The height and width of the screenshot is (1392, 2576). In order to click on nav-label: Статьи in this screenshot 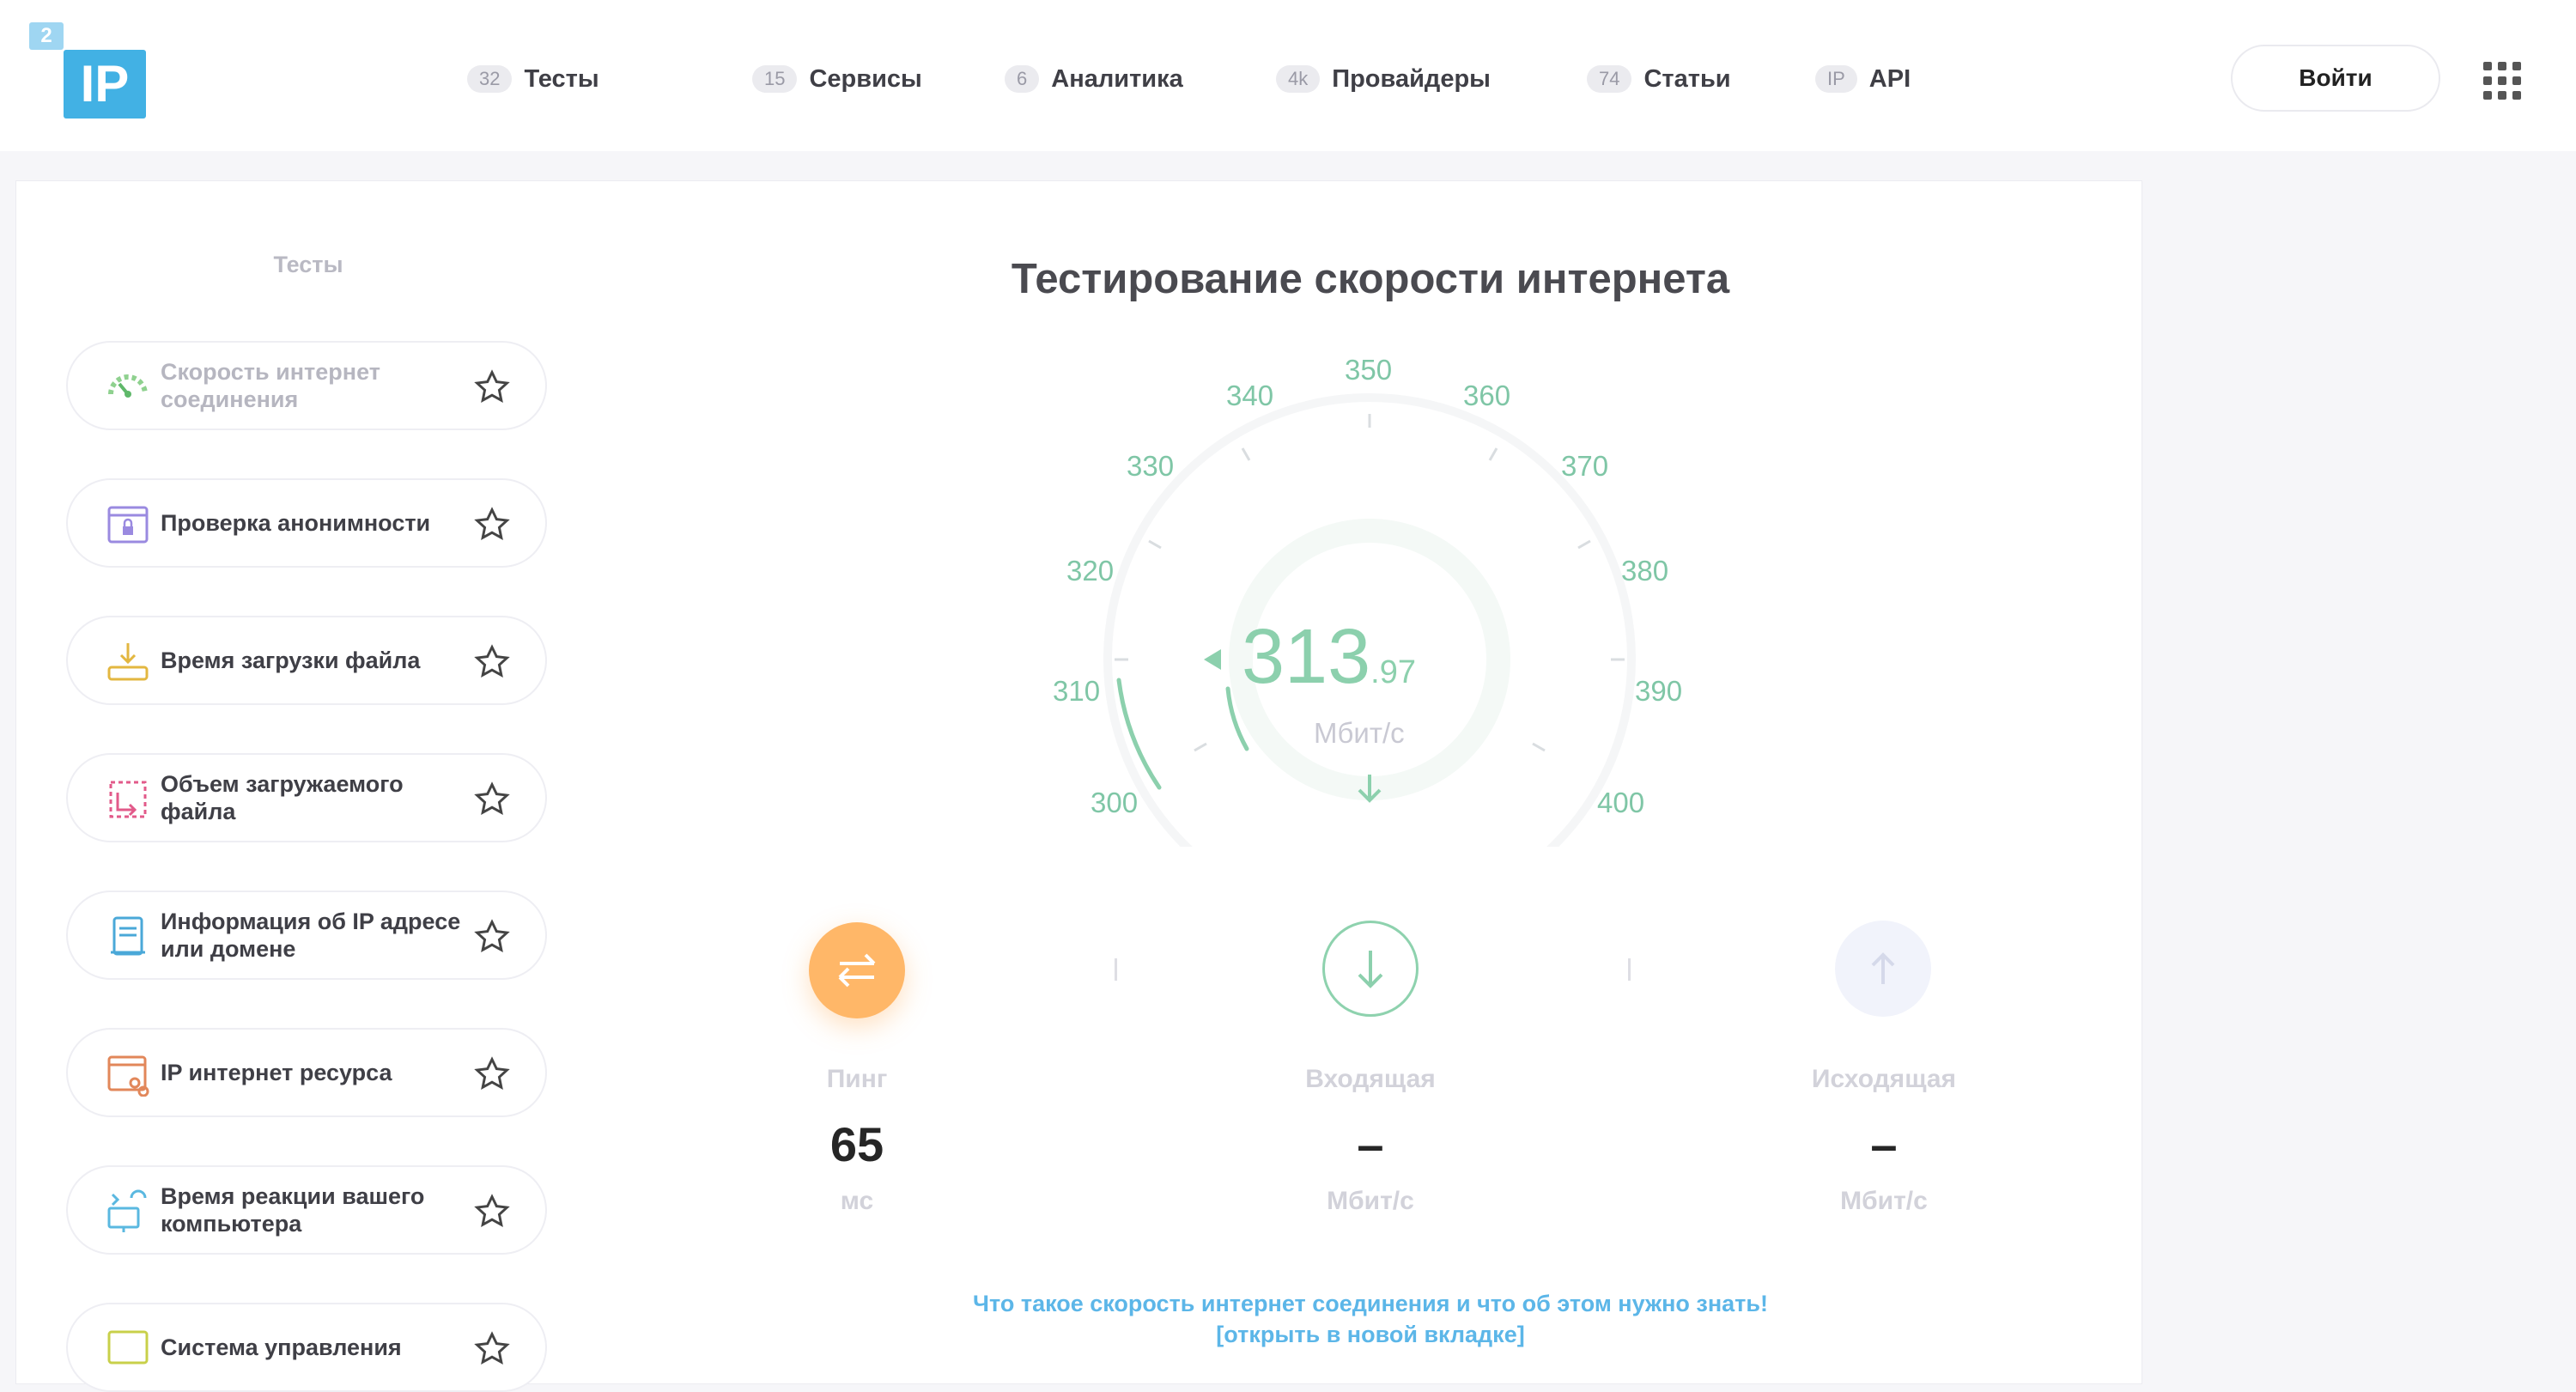, I will do `click(1687, 78)`.